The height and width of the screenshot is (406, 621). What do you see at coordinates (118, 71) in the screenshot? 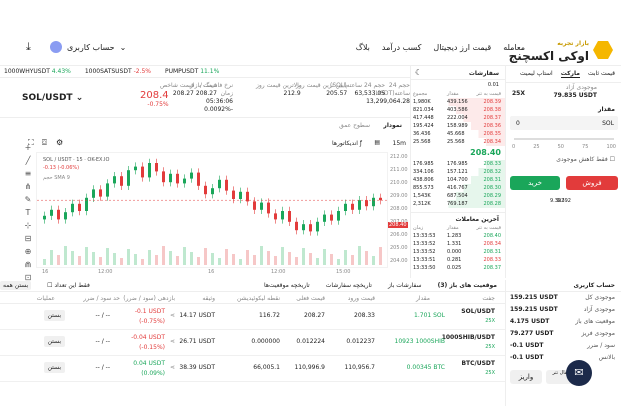
I see `ticker-item: 1000SATSUSDT -2.5%` at bounding box center [118, 71].